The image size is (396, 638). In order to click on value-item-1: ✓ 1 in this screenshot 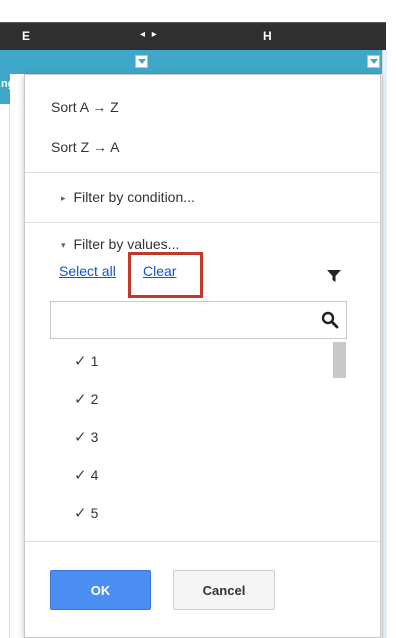, I will do `click(86, 361)`.